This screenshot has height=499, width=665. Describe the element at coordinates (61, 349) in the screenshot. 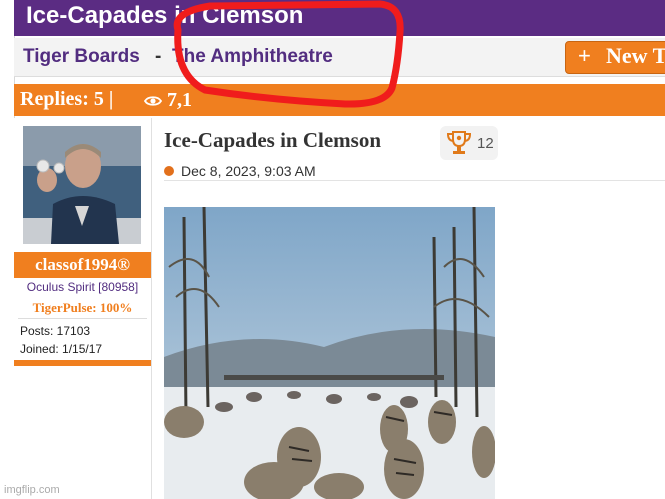

I see `user-joined: Joined: 1/15/17` at that location.